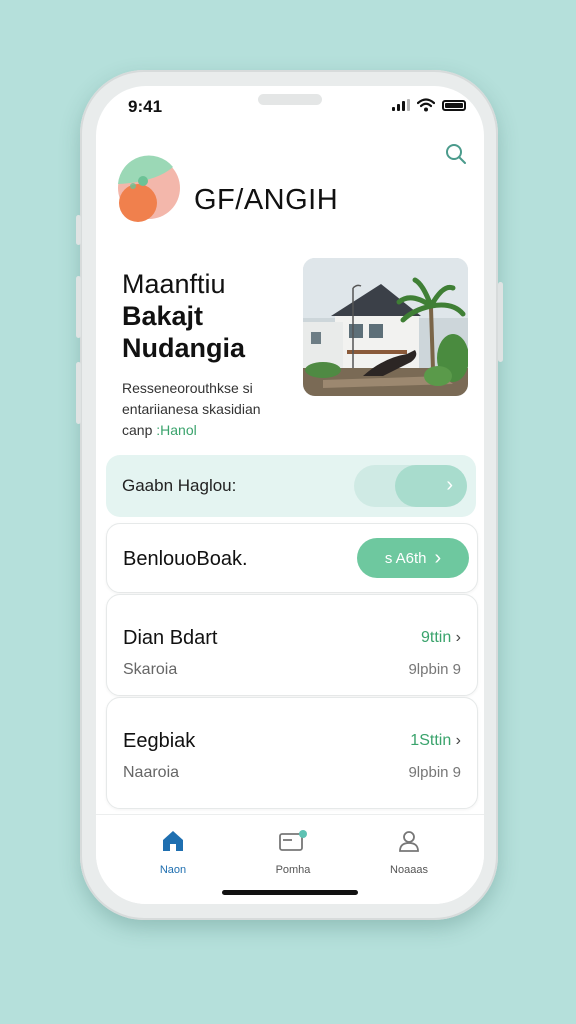 This screenshot has width=576, height=1024. I want to click on card-subtitle: Naaroia, so click(151, 772).